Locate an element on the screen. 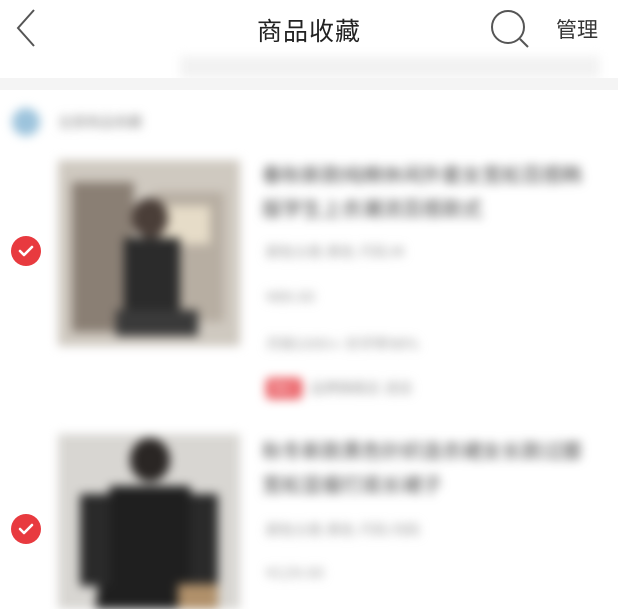 The width and height of the screenshot is (618, 609). product-promo: 降价 品牌旗舰店 进店 is located at coordinates (339, 388).